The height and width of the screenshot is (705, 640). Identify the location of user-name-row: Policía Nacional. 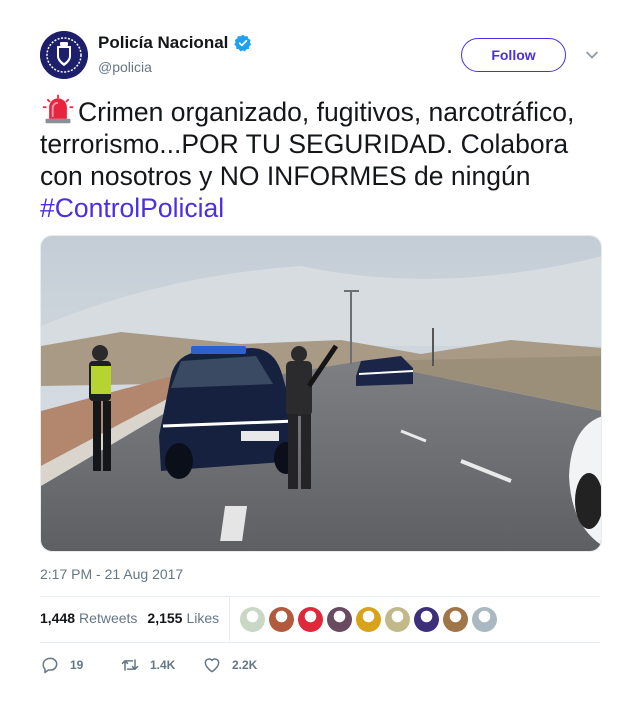
(175, 43).